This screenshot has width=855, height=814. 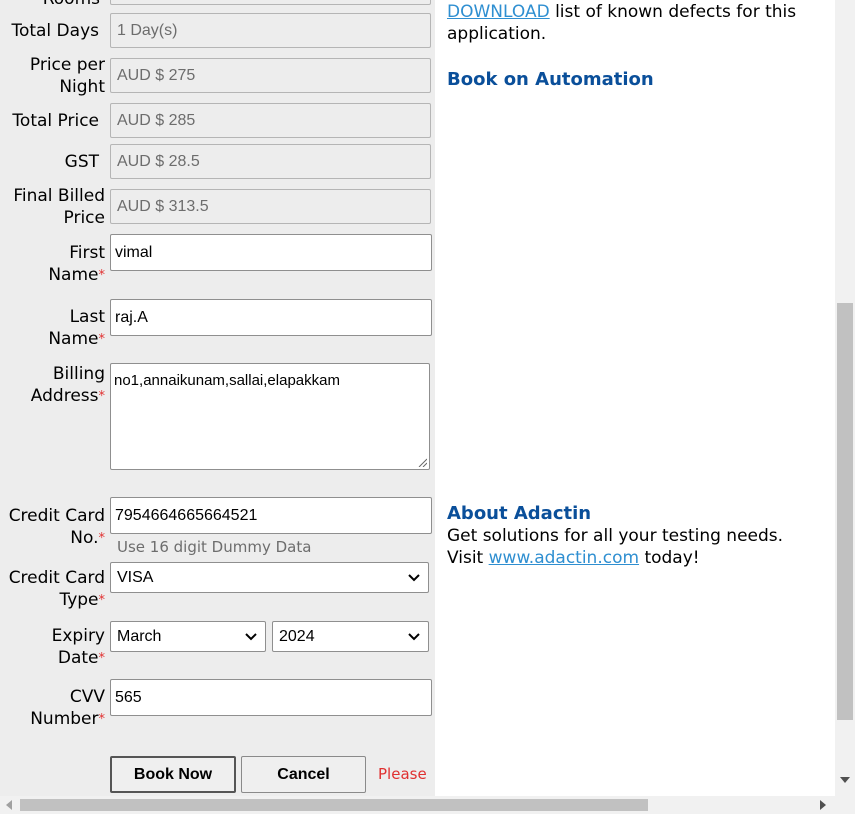 I want to click on billing-address-value: no1,annaikunam,sallai,elapakkam, so click(x=227, y=380).